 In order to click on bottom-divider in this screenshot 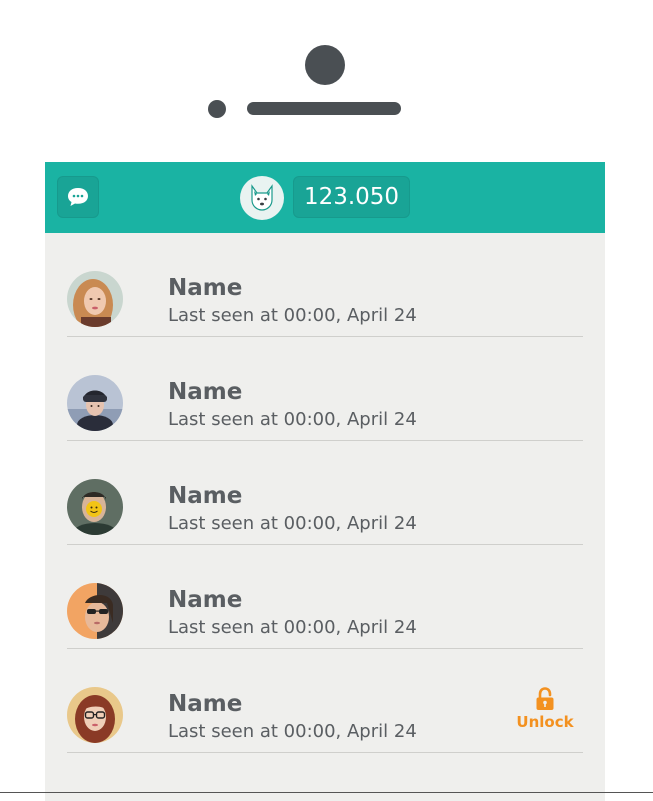, I will do `click(326, 792)`.